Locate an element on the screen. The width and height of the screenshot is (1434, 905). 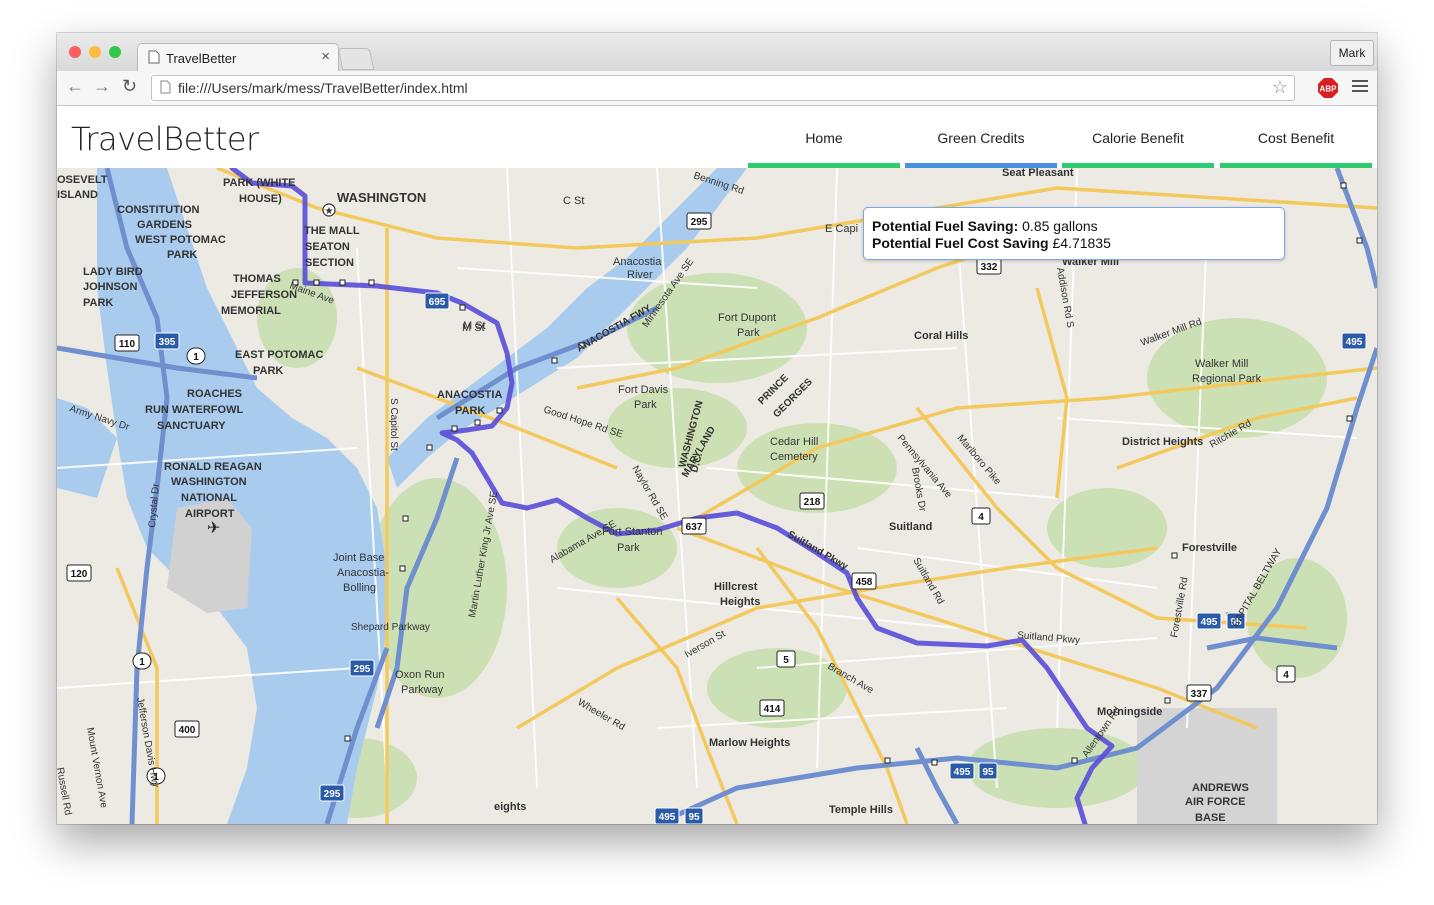
map-label: Anacostia- is located at coordinates (363, 573).